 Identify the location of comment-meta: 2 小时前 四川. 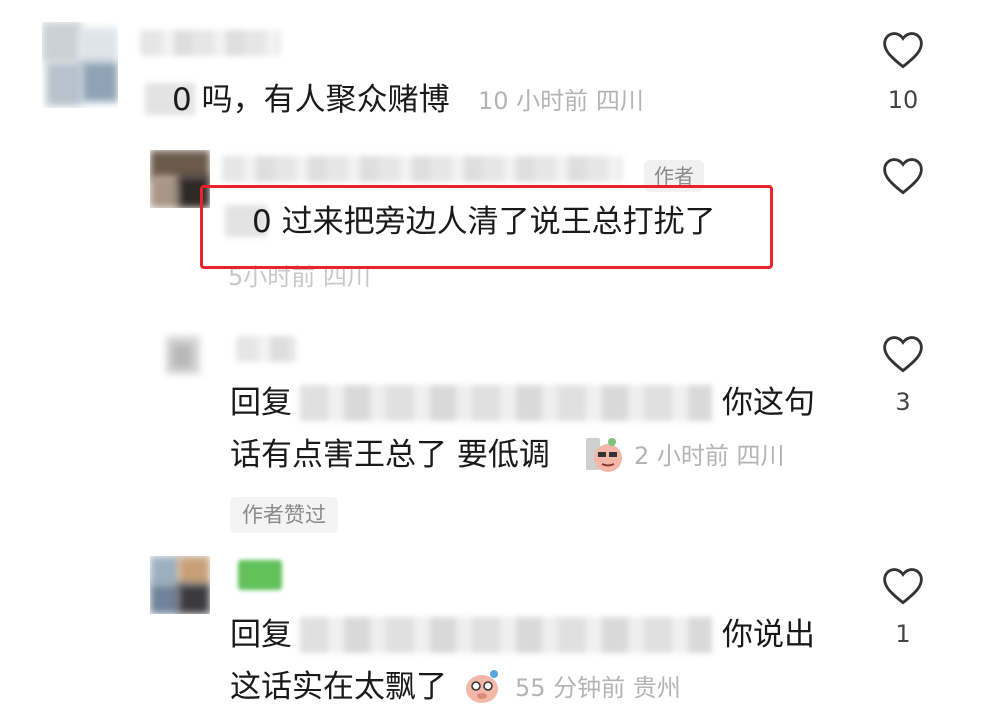
(709, 456).